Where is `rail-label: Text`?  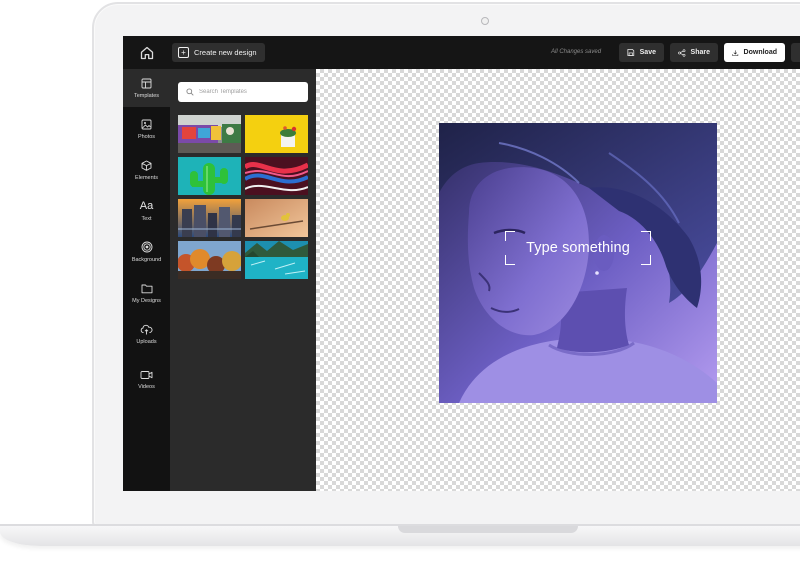
rail-label: Text is located at coordinates (146, 218).